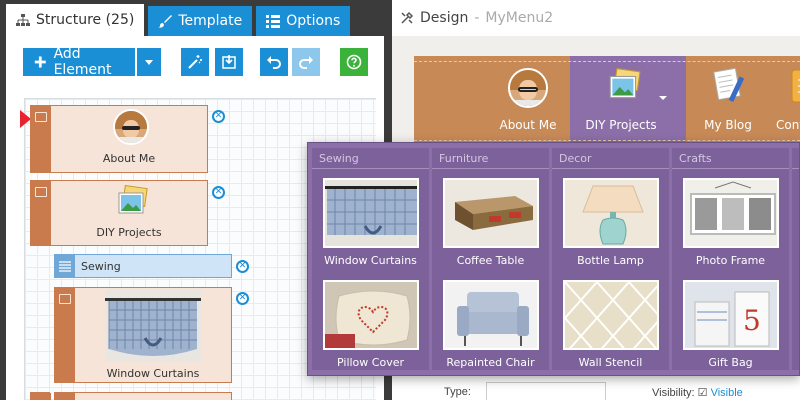 The width and height of the screenshot is (800, 400). Describe the element at coordinates (143, 266) in the screenshot. I see `node-sewing: Sewing` at that location.